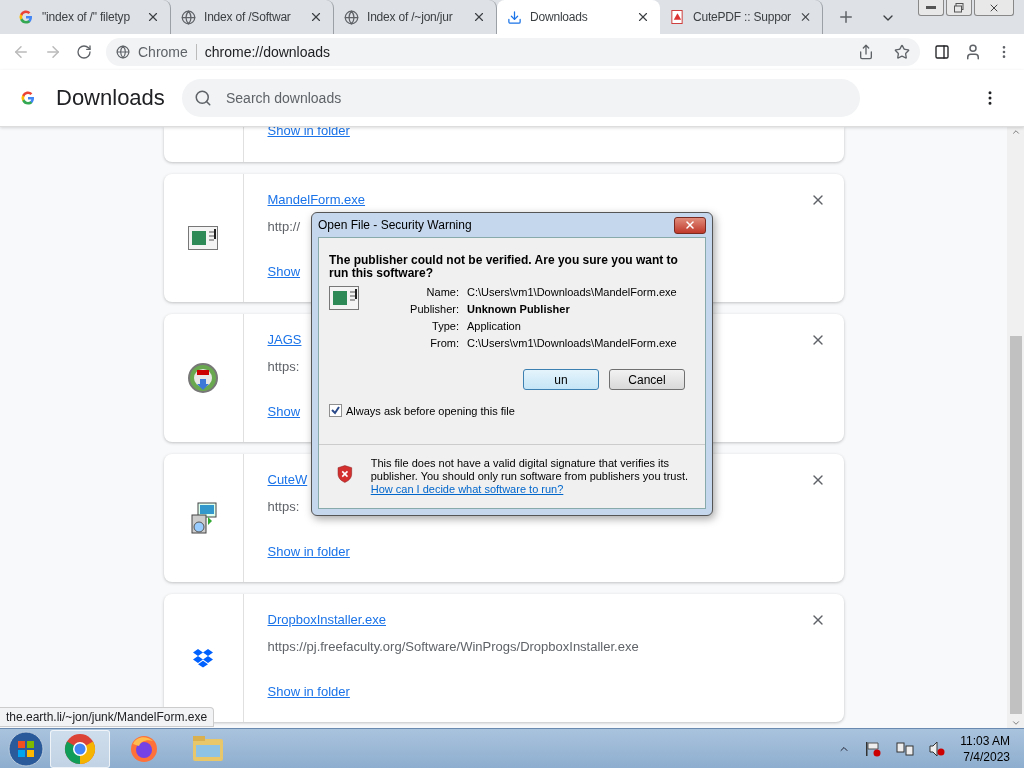 The image size is (1024, 768). What do you see at coordinates (84, 52) in the screenshot?
I see `reload-icon` at bounding box center [84, 52].